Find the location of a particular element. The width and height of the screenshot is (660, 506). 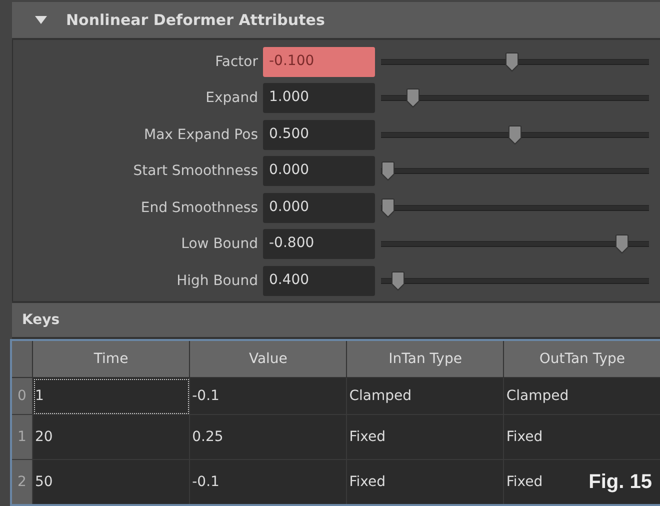

attribute-label: Factor is located at coordinates (236, 62).